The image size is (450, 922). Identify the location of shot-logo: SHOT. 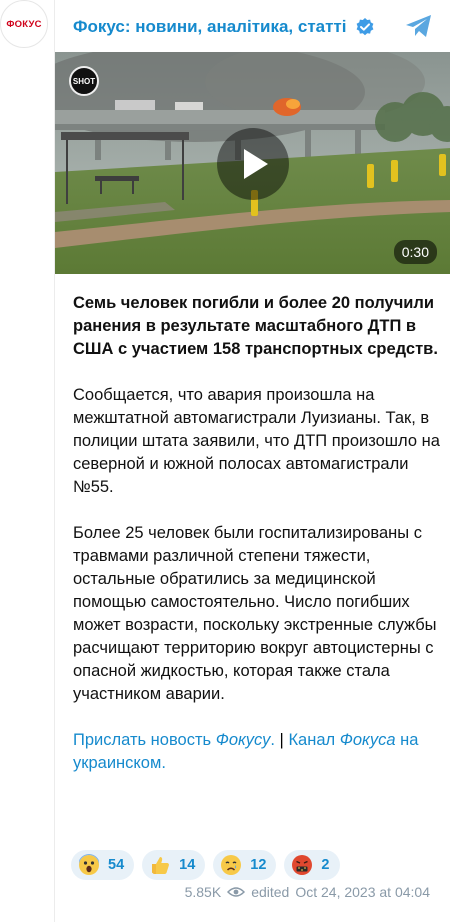
(84, 81).